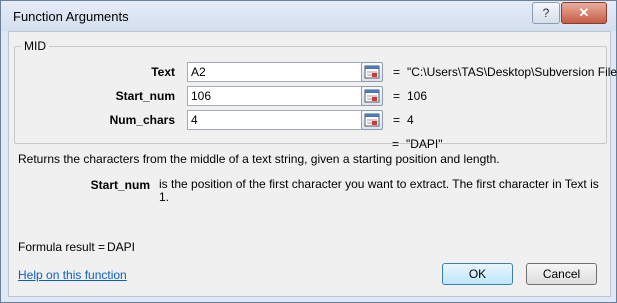  I want to click on num-chars-ref-button, so click(372, 120).